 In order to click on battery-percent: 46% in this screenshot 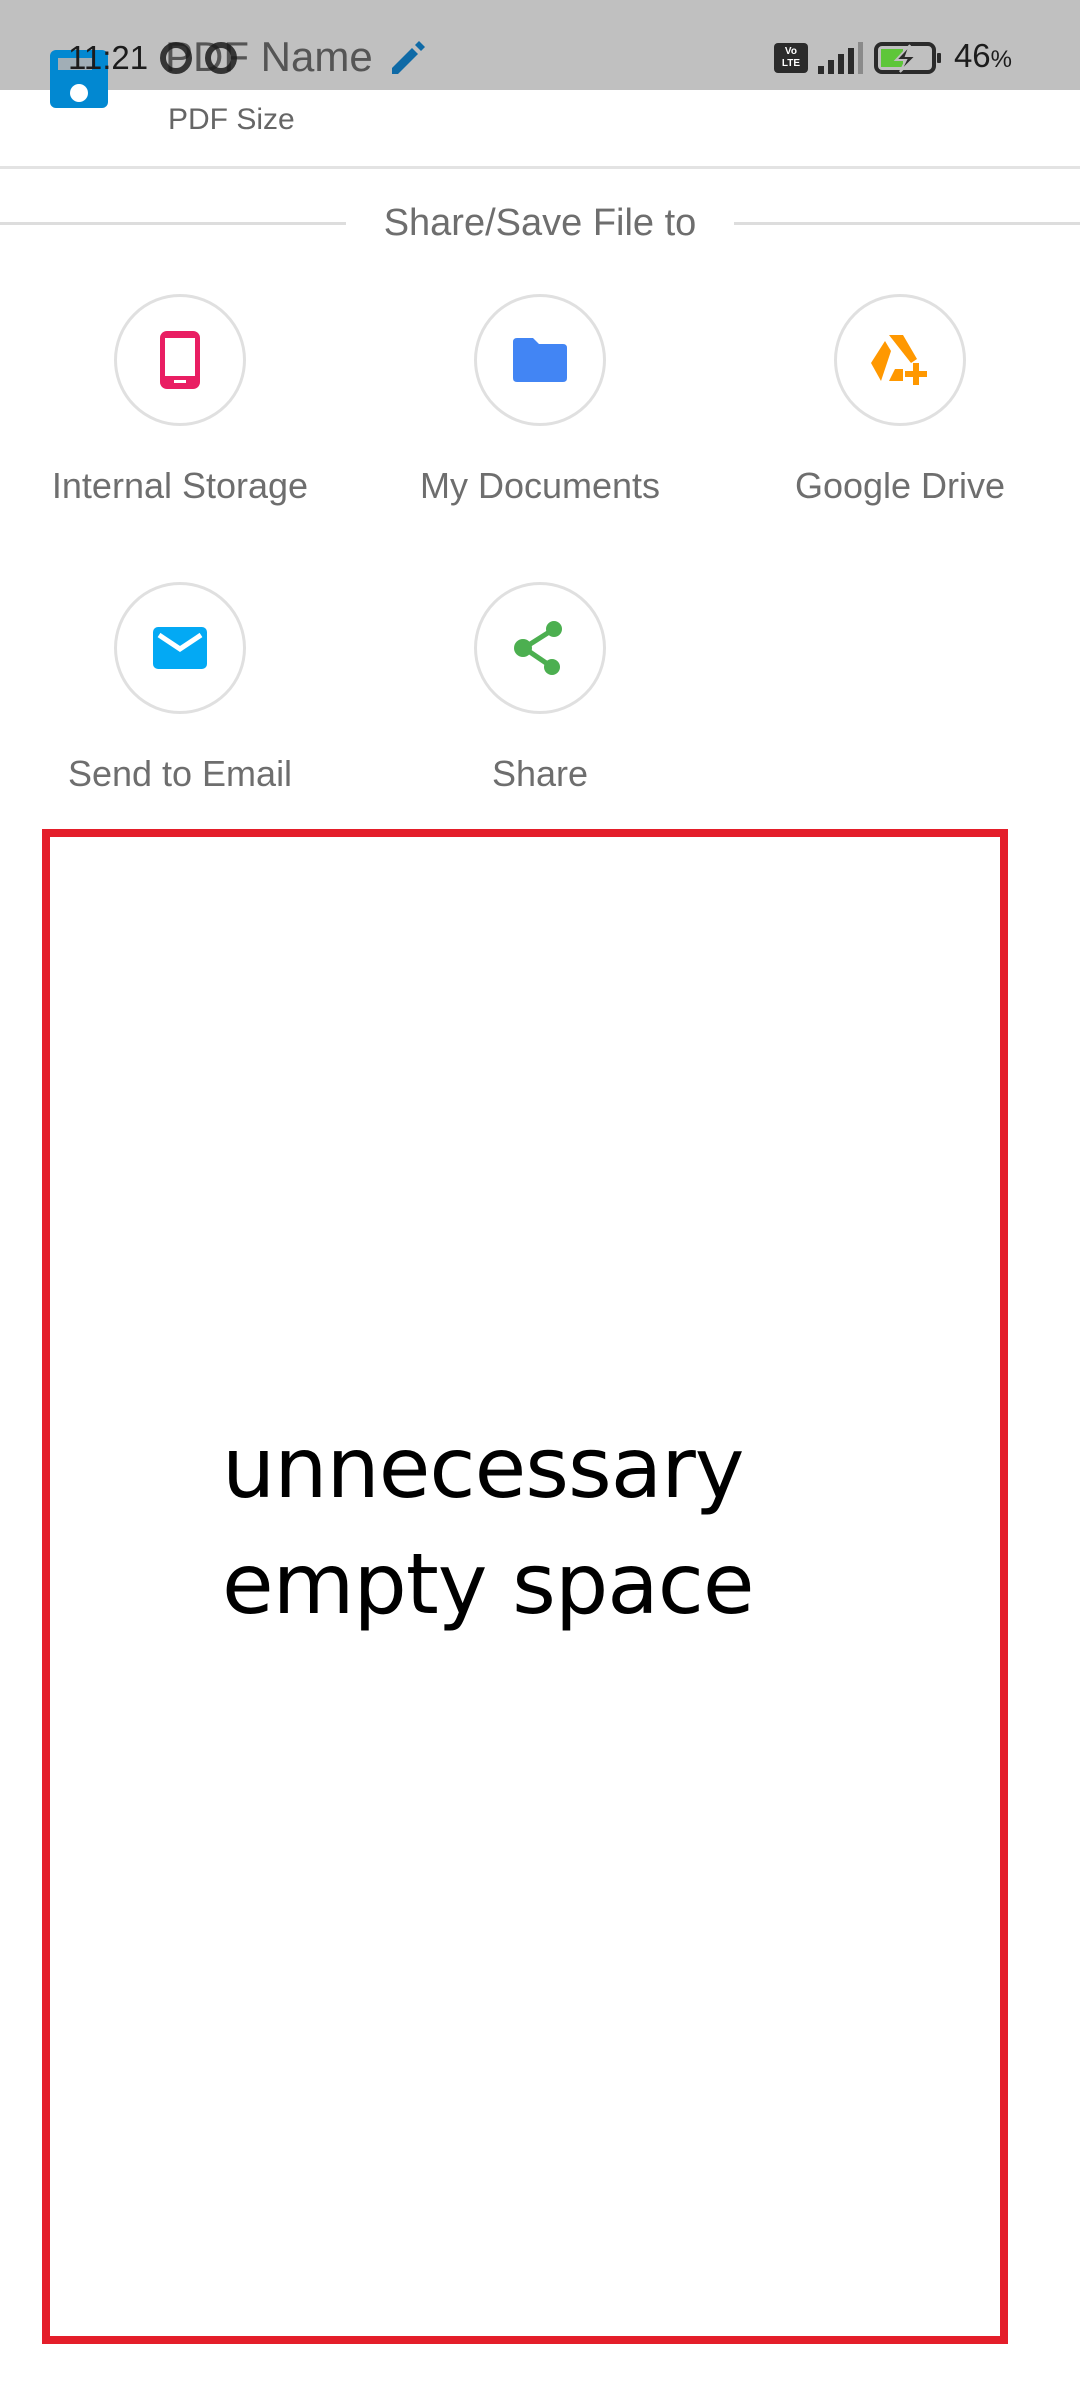, I will do `click(982, 55)`.